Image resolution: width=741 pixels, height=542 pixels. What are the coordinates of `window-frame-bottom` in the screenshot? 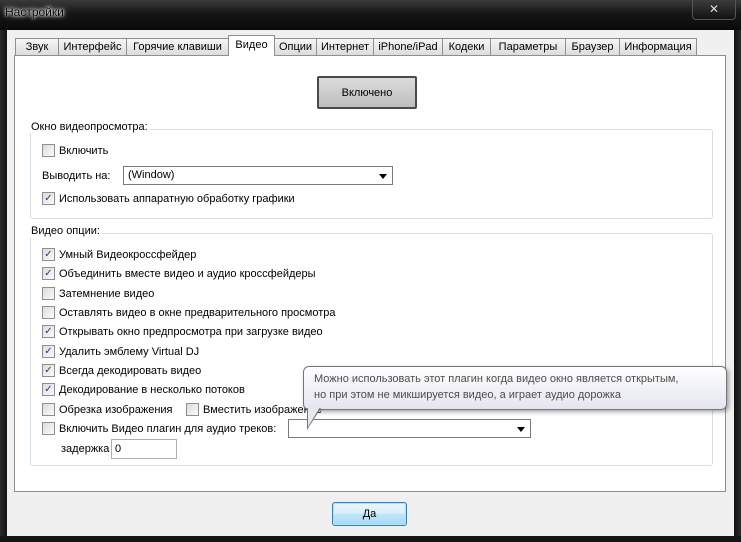 It's located at (370, 539).